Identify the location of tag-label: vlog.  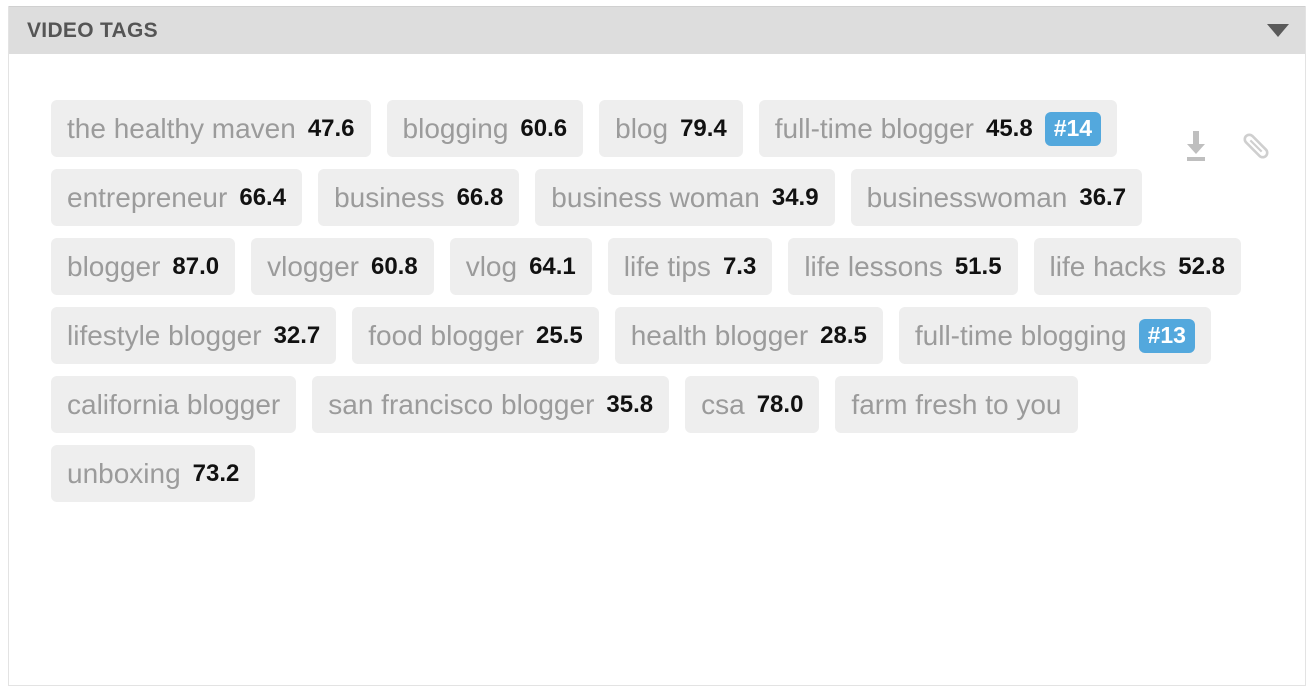
(491, 266).